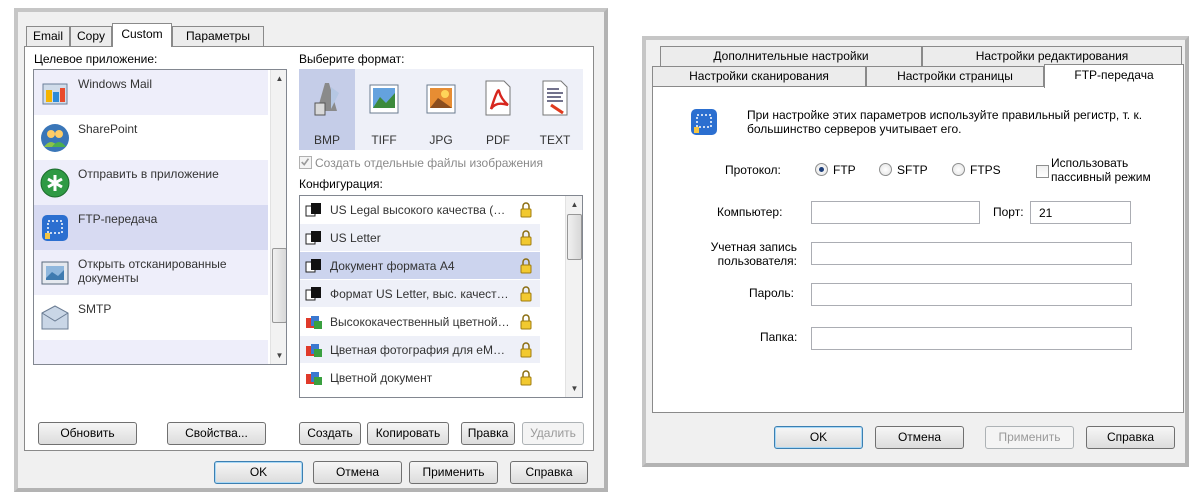 The image size is (1189, 496). I want to click on app-list-scrollbar: ▲ ▼, so click(278, 217).